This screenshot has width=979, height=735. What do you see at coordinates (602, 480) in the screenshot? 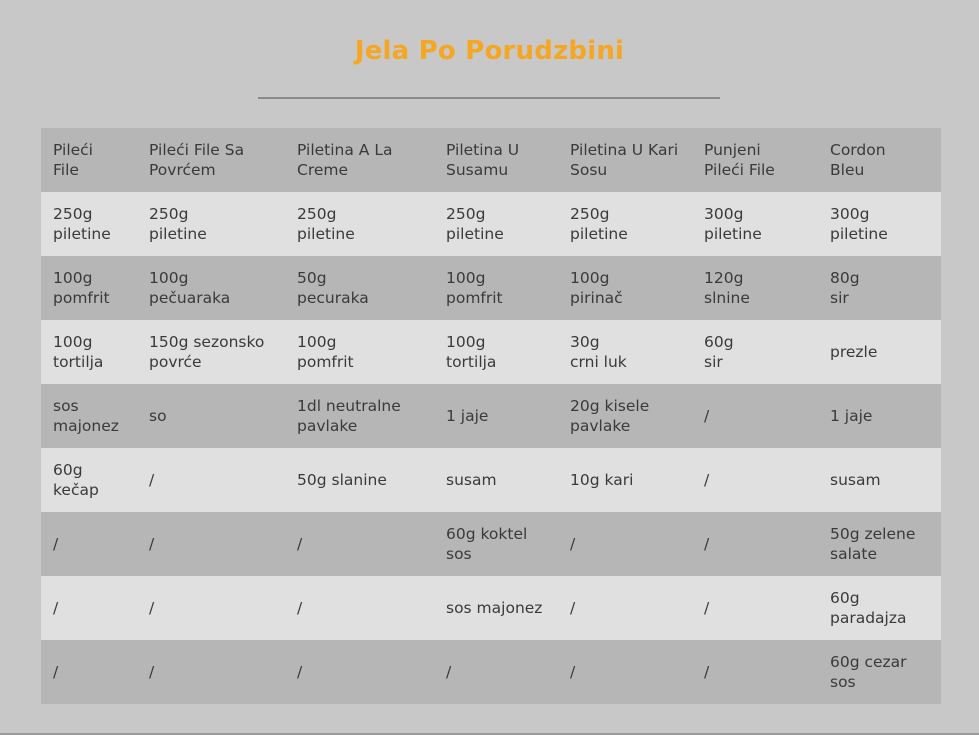
I see `table-cell: 10g kari` at bounding box center [602, 480].